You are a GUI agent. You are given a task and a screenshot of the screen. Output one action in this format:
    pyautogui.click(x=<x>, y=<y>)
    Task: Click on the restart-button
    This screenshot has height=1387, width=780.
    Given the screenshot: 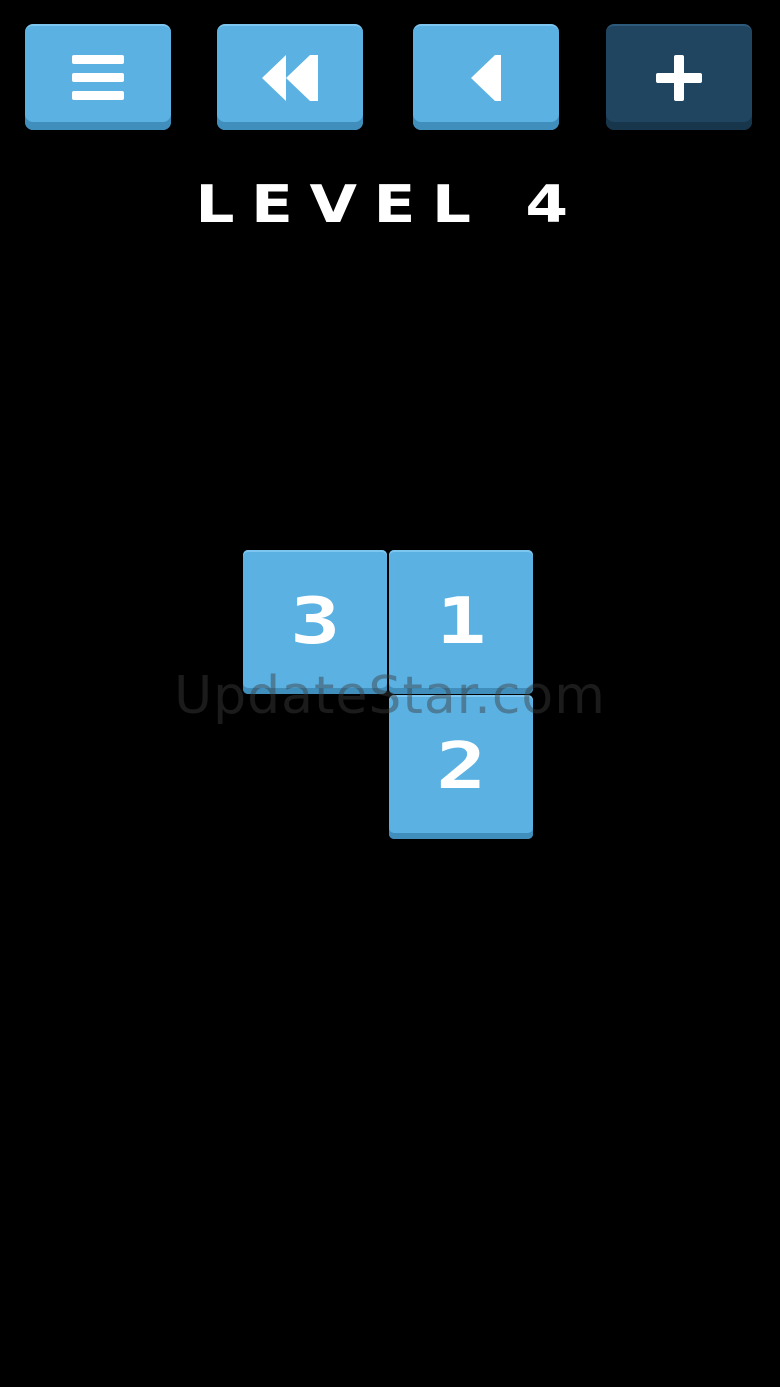 What is the action you would take?
    pyautogui.click(x=290, y=77)
    